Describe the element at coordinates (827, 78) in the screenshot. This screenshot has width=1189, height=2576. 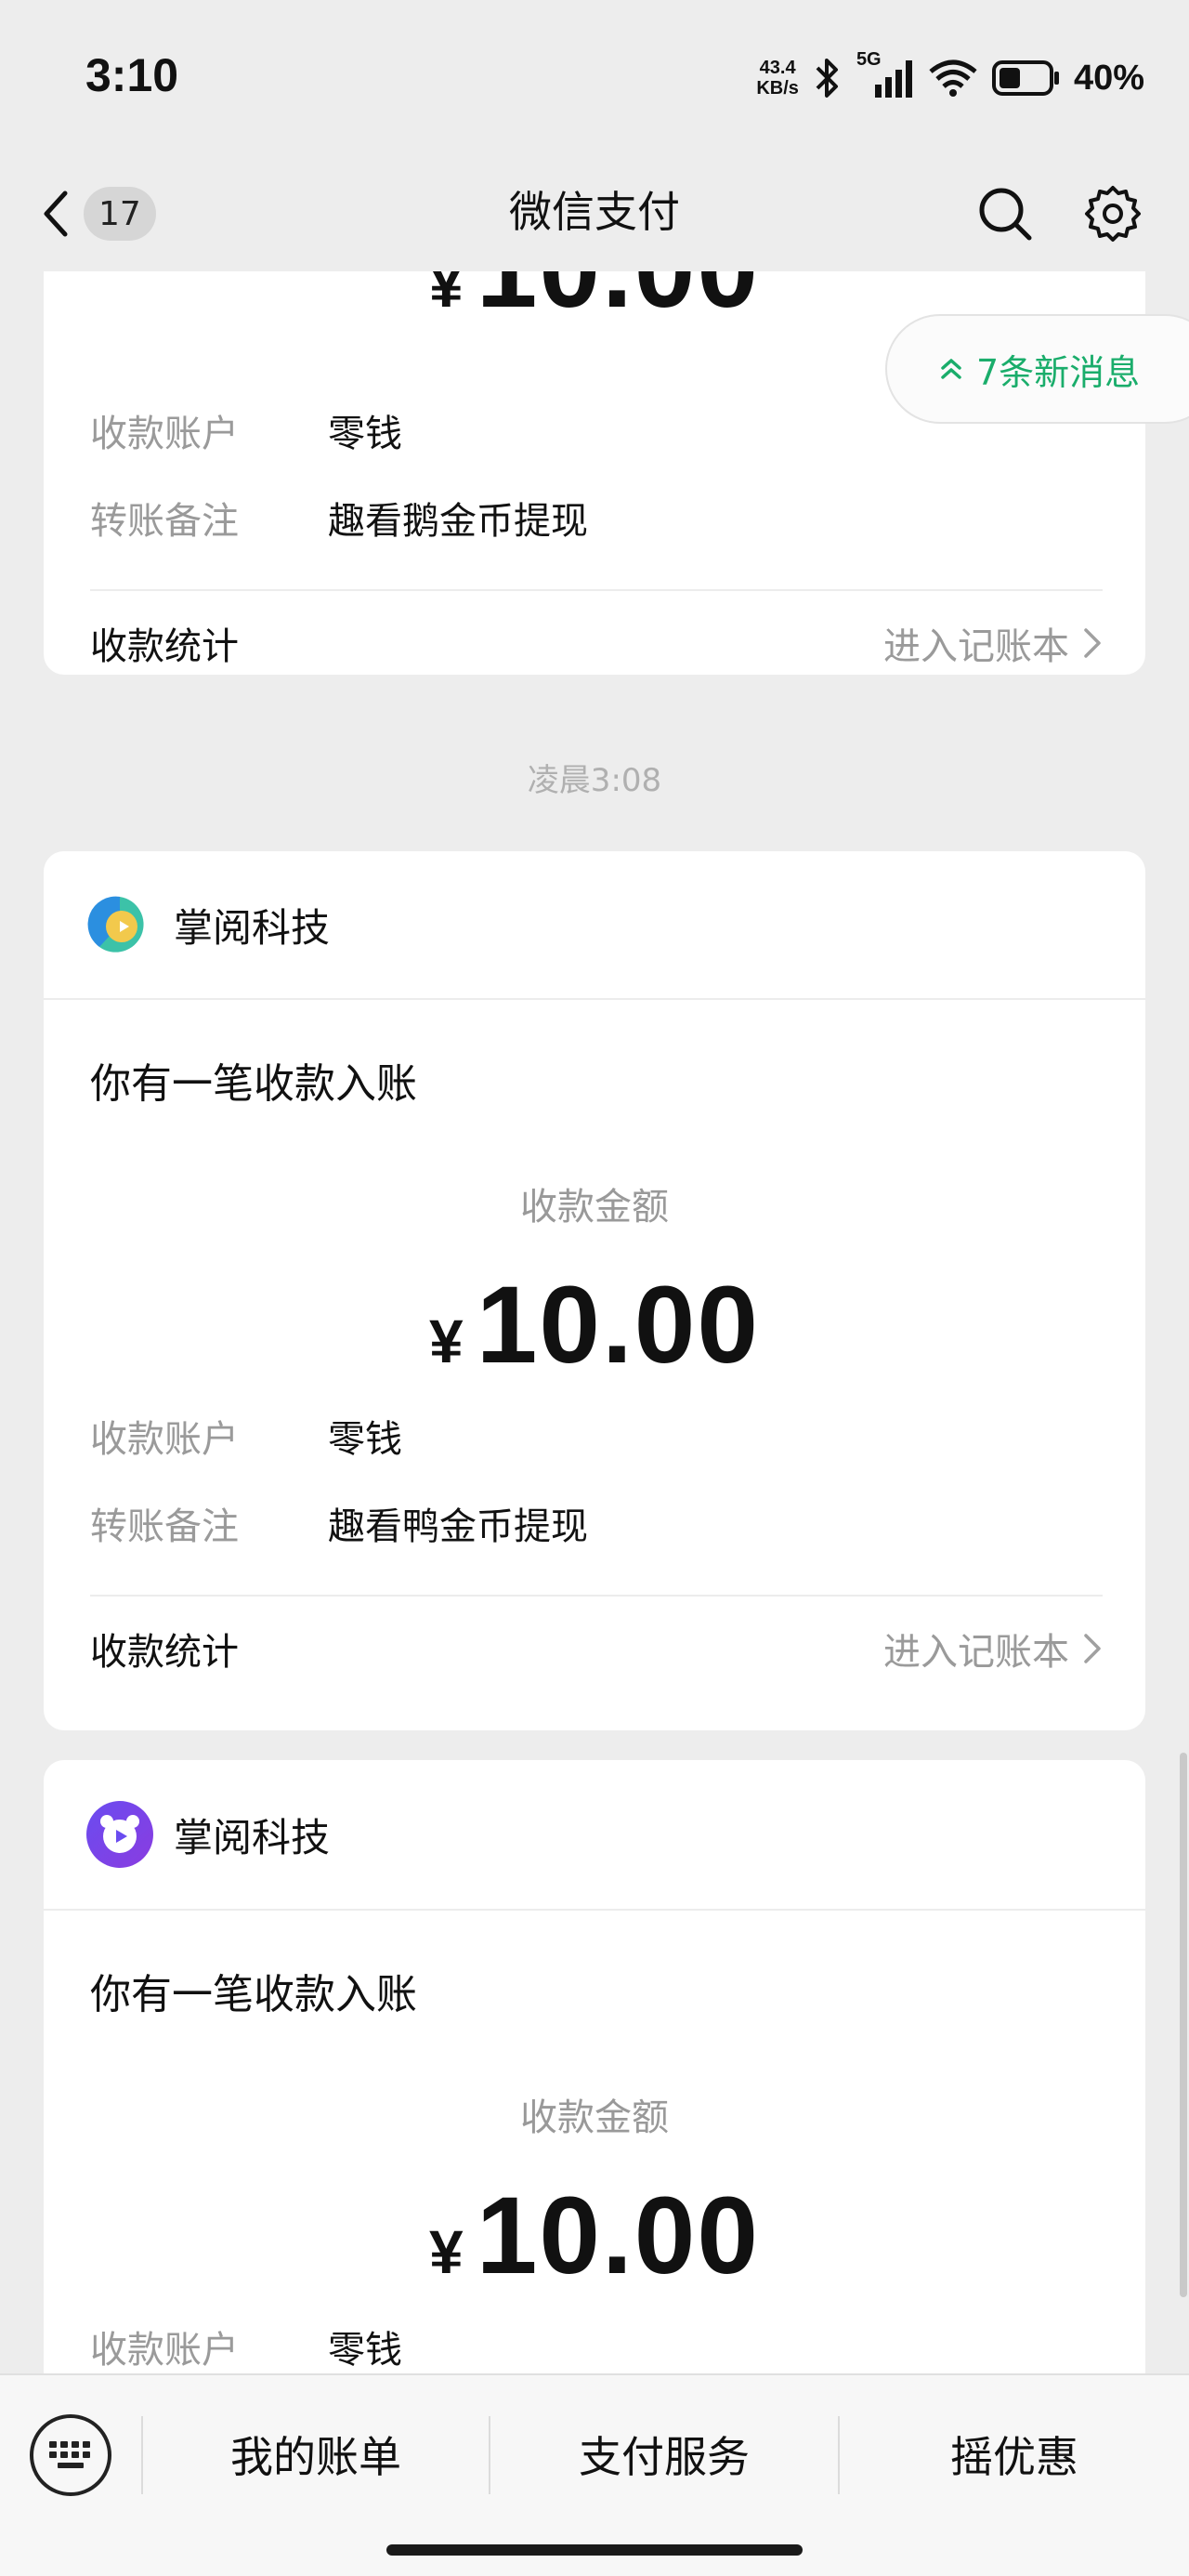
I see `bluetooth-icon` at that location.